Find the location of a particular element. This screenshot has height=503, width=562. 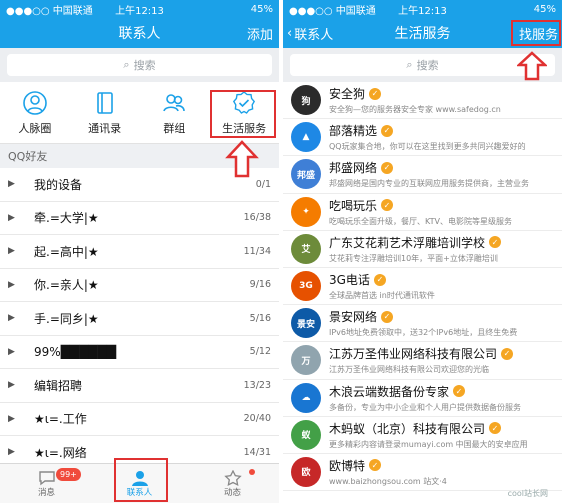

service-name-line: 邦盛网络 ✓ is located at coordinates (442, 167).